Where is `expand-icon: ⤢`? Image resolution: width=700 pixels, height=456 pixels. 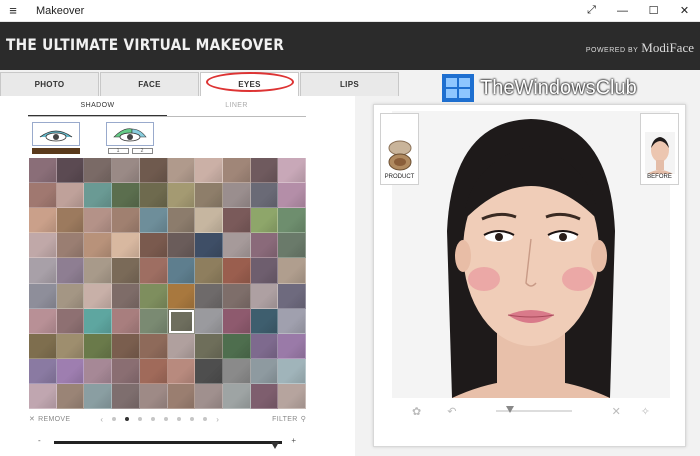
expand-icon: ⤢ is located at coordinates (591, 11).